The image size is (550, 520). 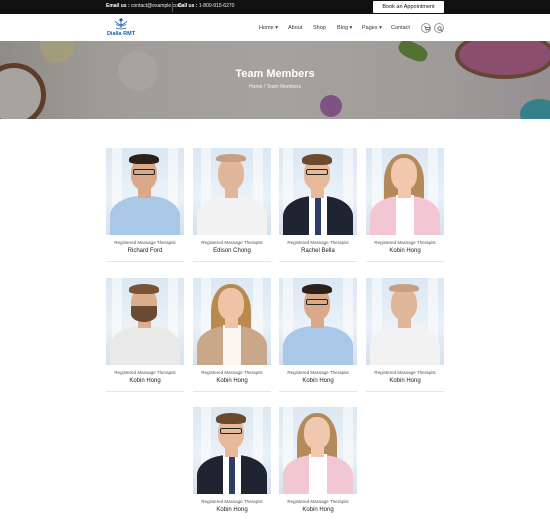 I want to click on breadcrumb: Home / Team Members, so click(x=275, y=87).